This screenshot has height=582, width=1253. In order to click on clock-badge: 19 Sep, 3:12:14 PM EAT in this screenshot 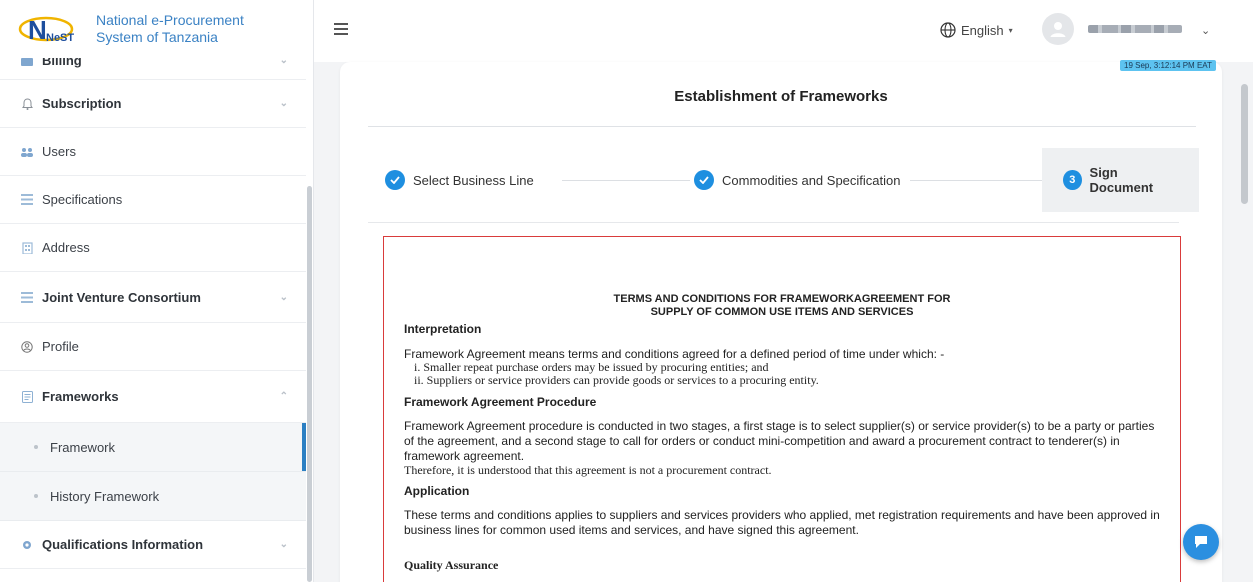, I will do `click(1168, 65)`.